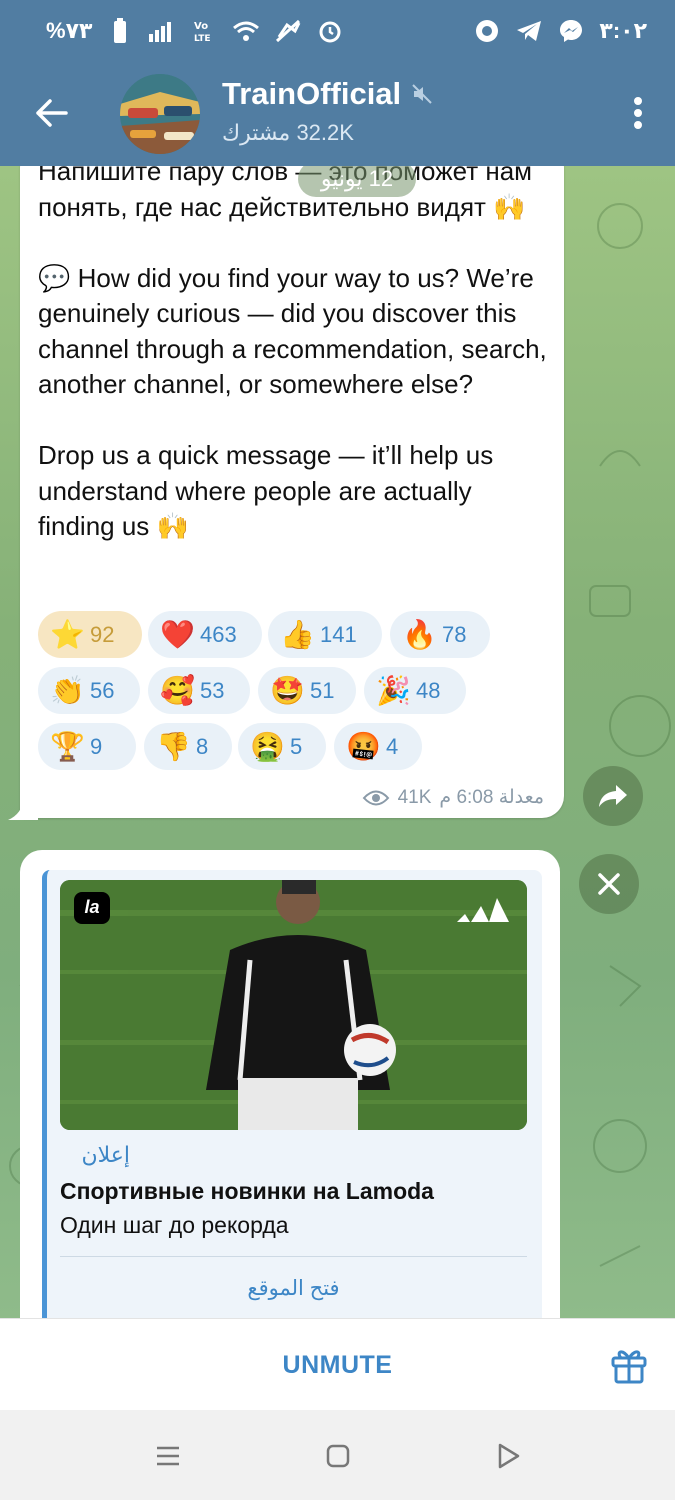 This screenshot has width=675, height=1500. Describe the element at coordinates (162, 31) in the screenshot. I see `signal-icon` at that location.